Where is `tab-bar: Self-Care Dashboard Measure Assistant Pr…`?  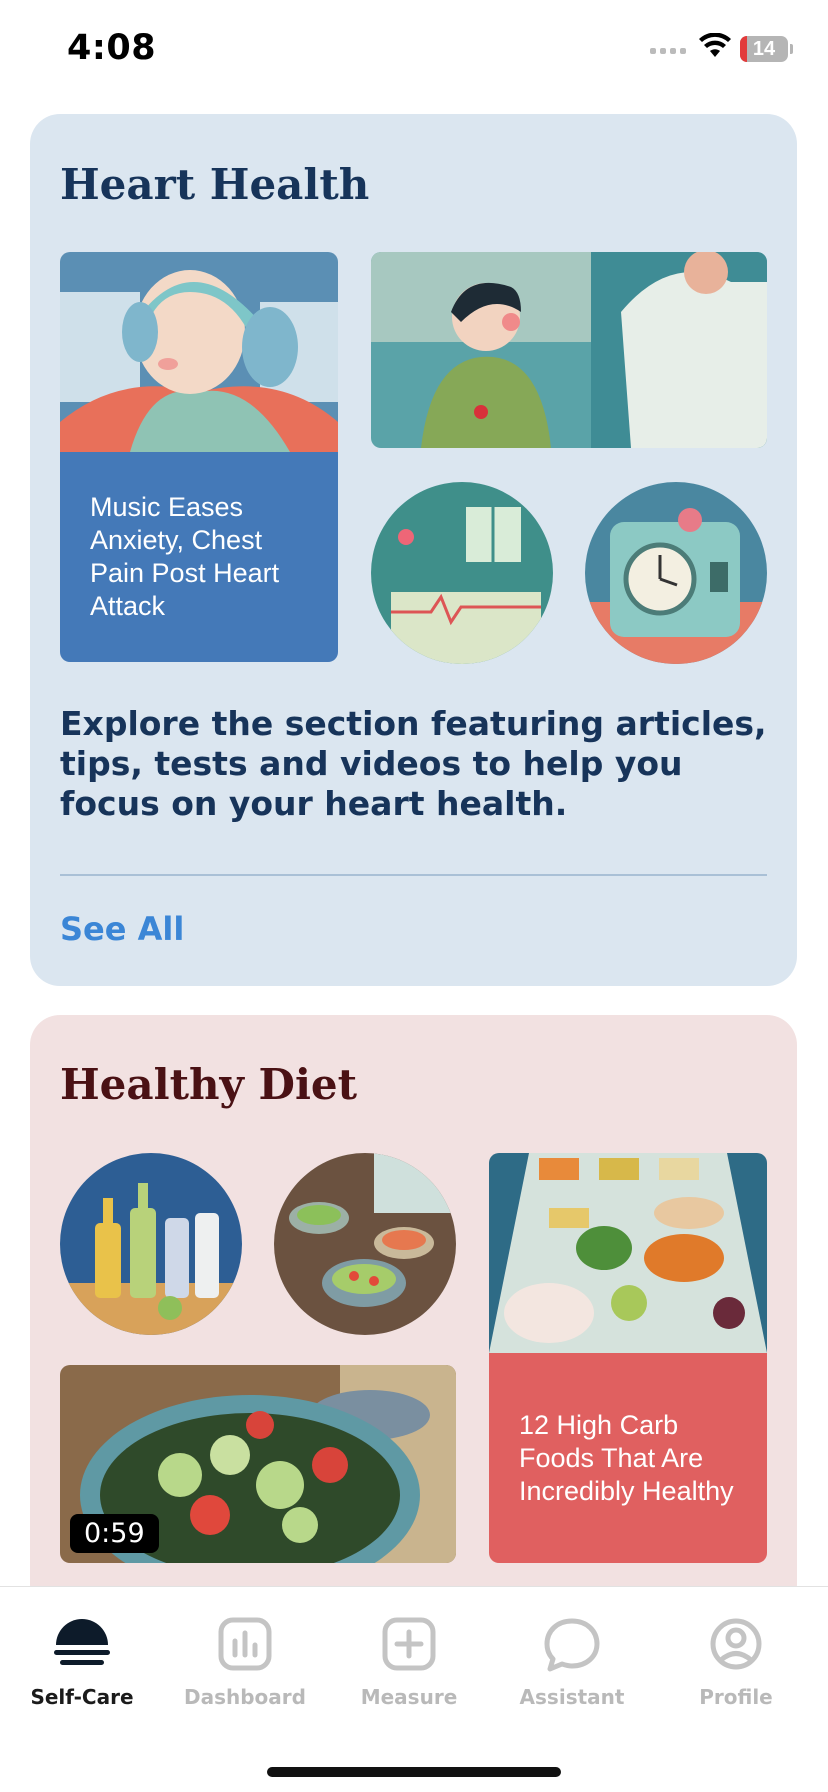
tab-bar: Self-Care Dashboard Measure Assistant Pr… is located at coordinates (414, 1689).